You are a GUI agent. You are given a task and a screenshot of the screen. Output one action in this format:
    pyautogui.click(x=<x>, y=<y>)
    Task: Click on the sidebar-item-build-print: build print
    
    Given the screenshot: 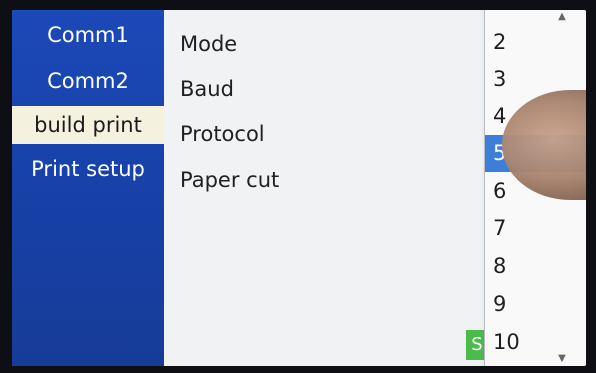 What is the action you would take?
    pyautogui.click(x=88, y=125)
    